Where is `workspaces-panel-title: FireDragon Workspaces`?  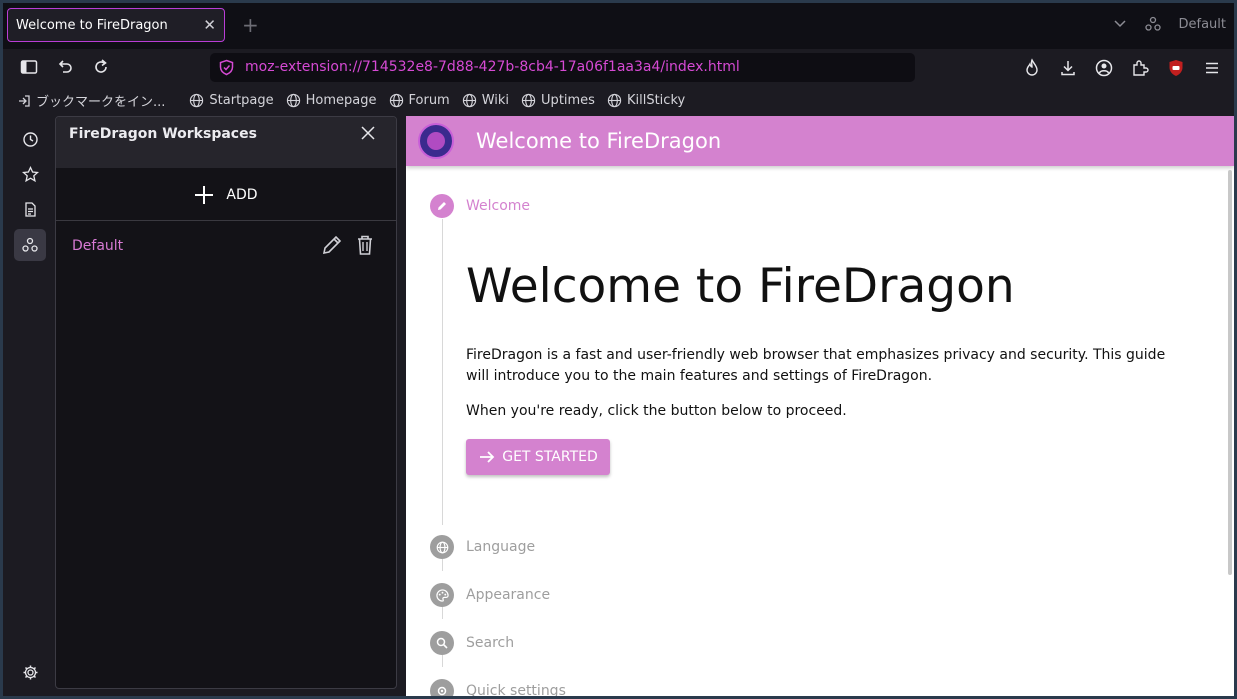 workspaces-panel-title: FireDragon Workspaces is located at coordinates (163, 134).